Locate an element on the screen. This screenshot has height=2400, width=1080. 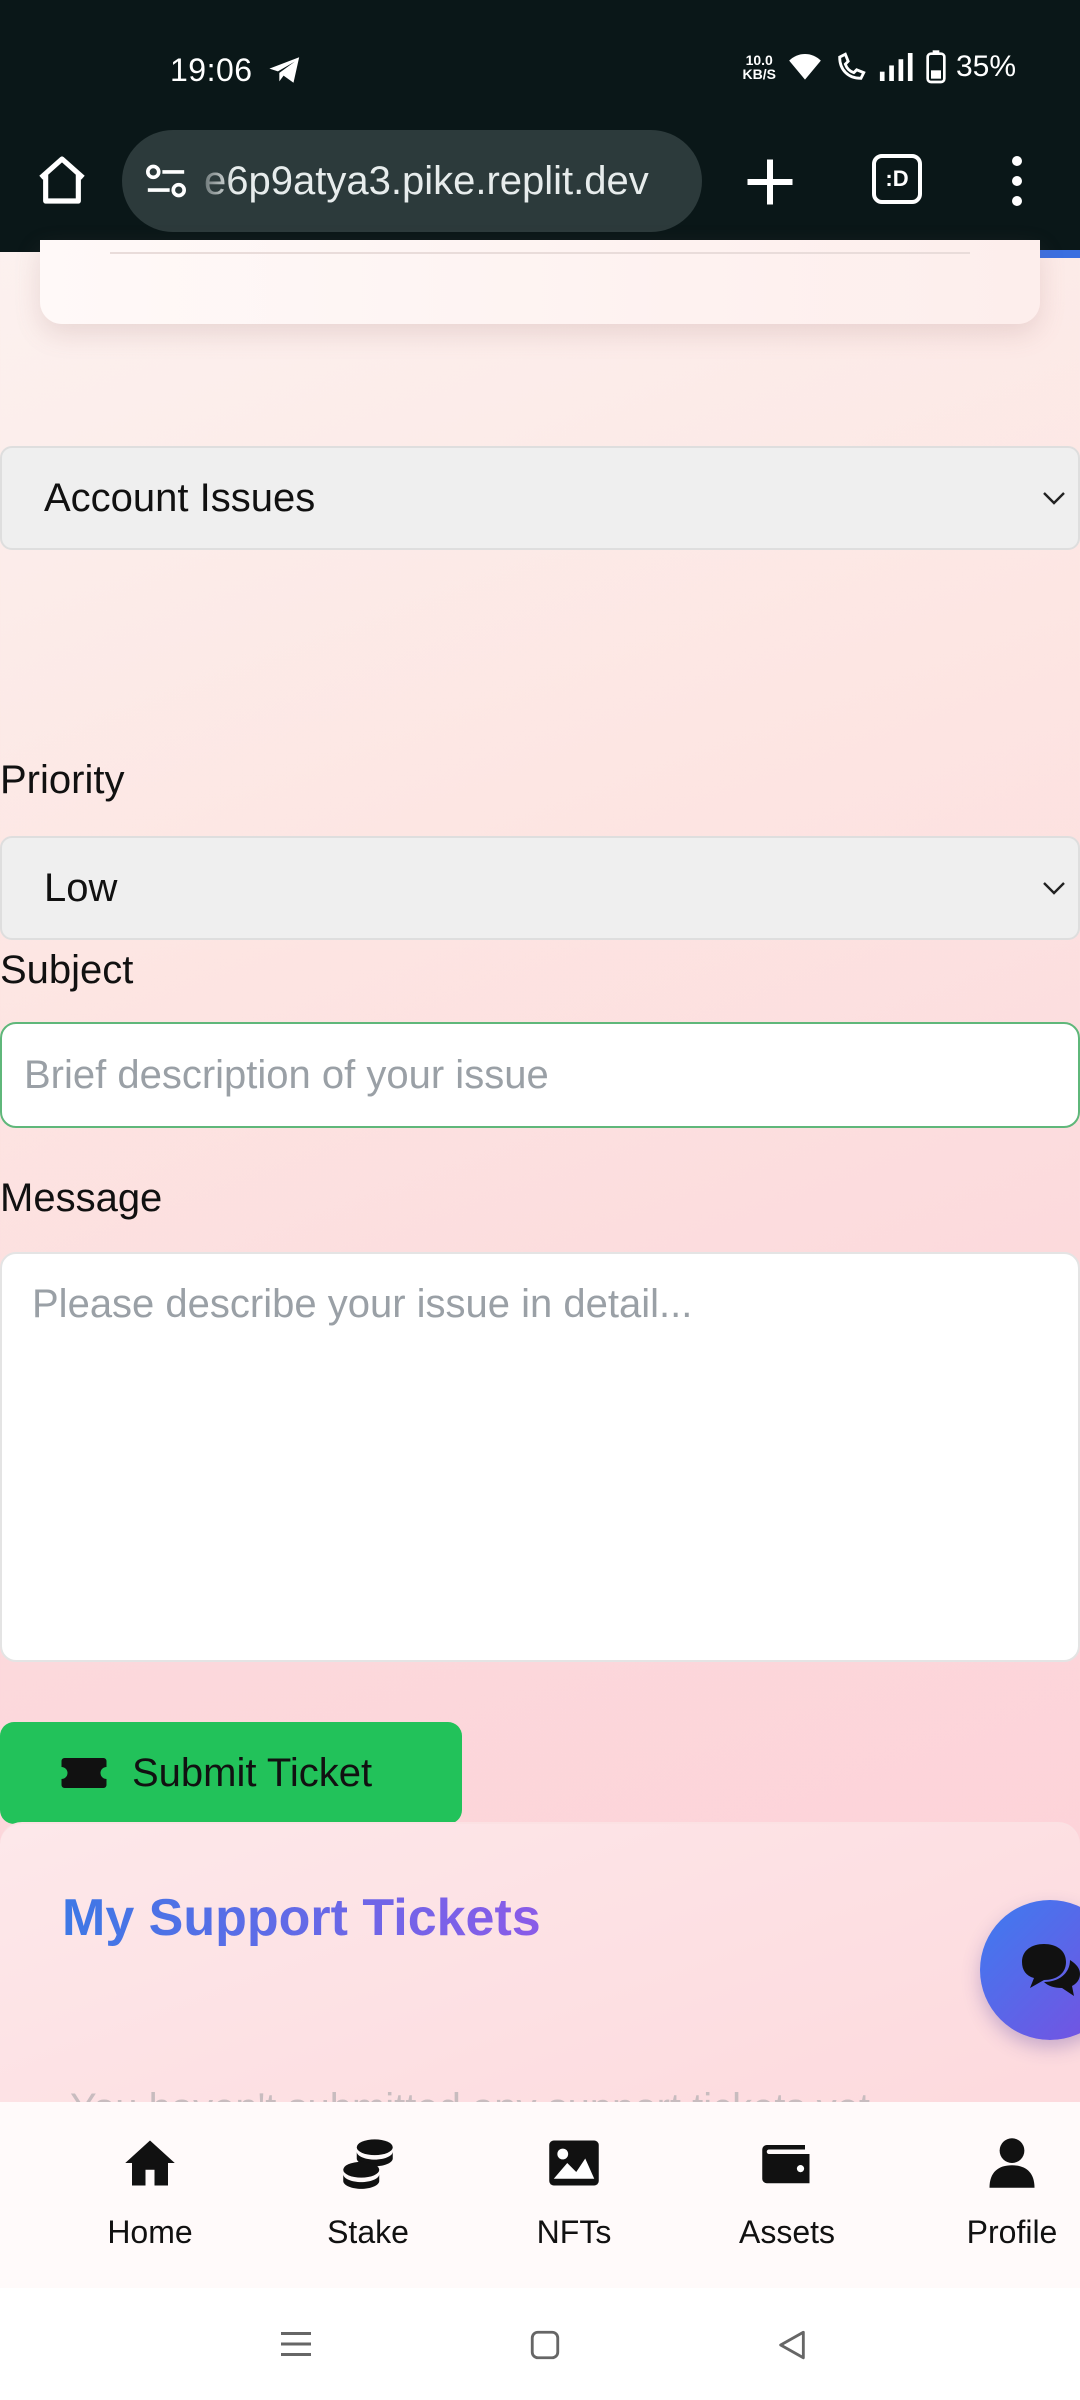
message-label: Message is located at coordinates (81, 1198).